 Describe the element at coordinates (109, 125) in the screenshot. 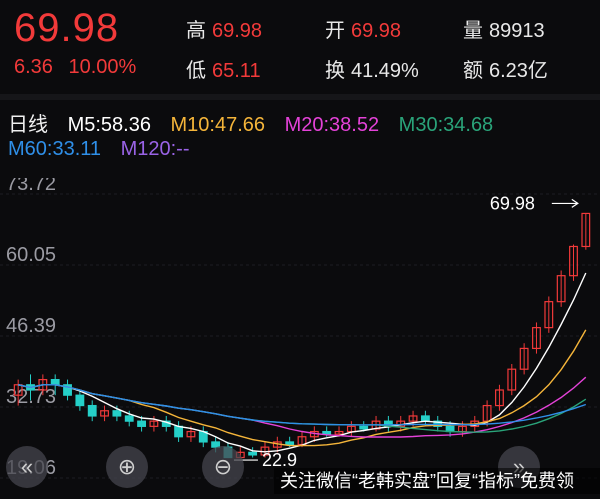

I see `ma5-value: M5:58.36` at that location.